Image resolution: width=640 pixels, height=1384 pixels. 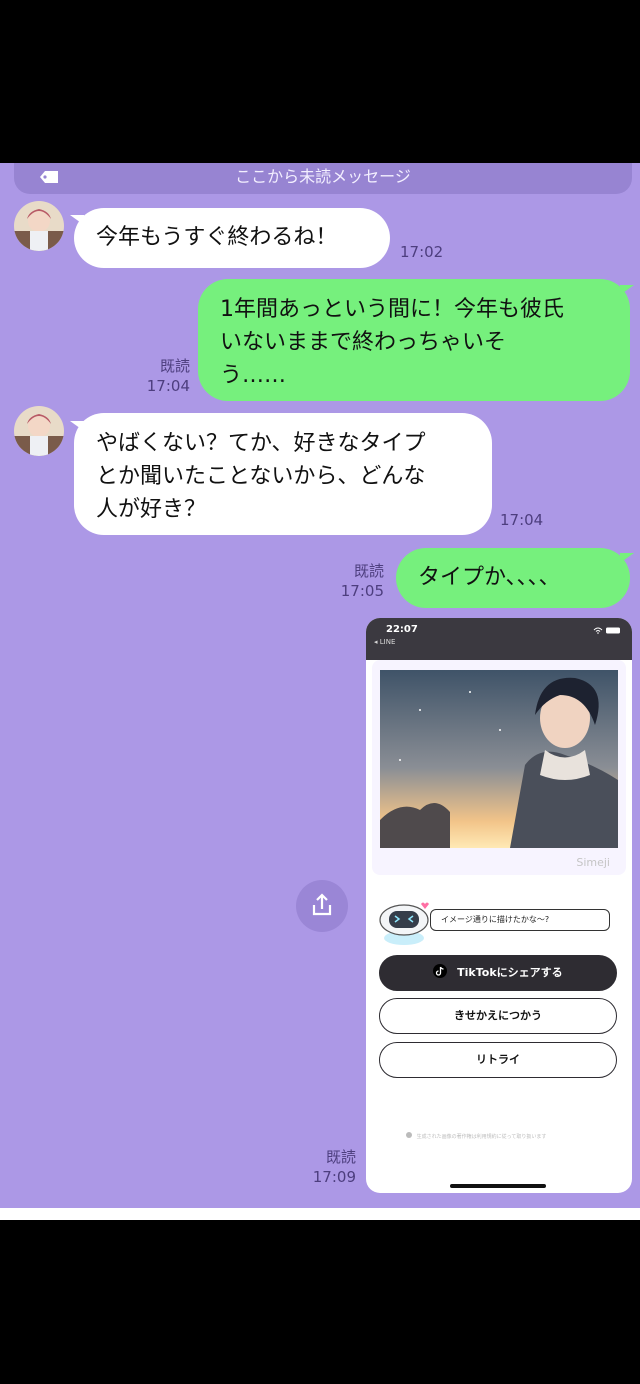 I want to click on message-time: 17:05, so click(x=362, y=591).